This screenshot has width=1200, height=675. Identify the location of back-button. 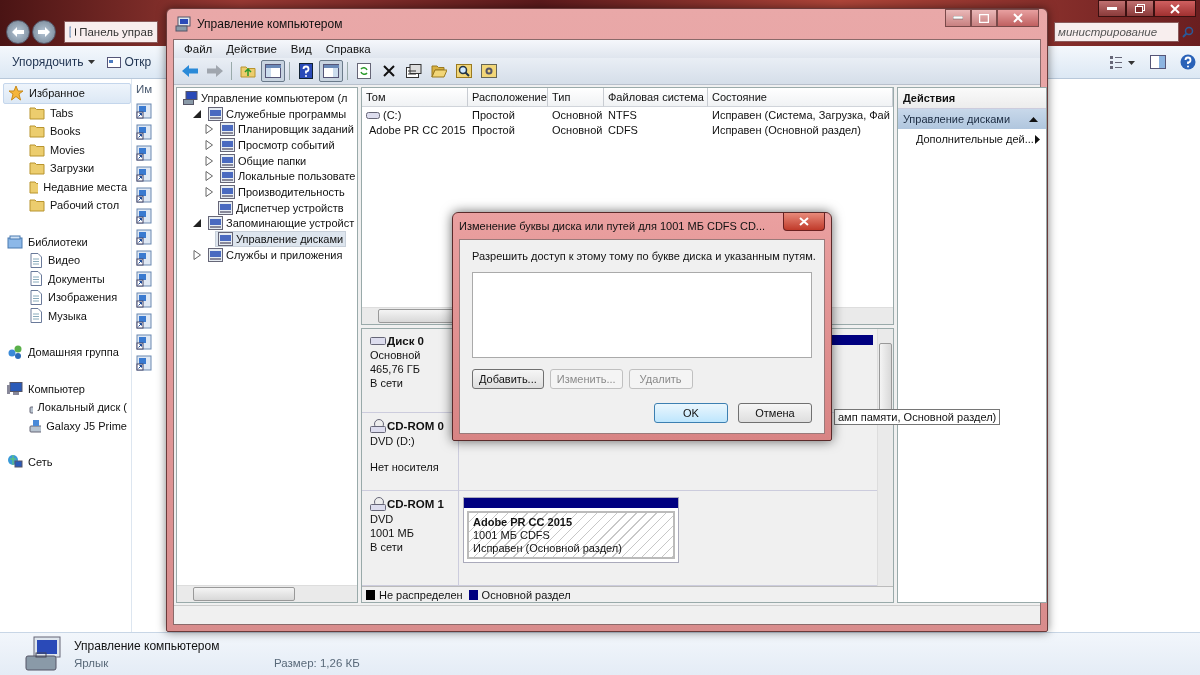
(18, 32).